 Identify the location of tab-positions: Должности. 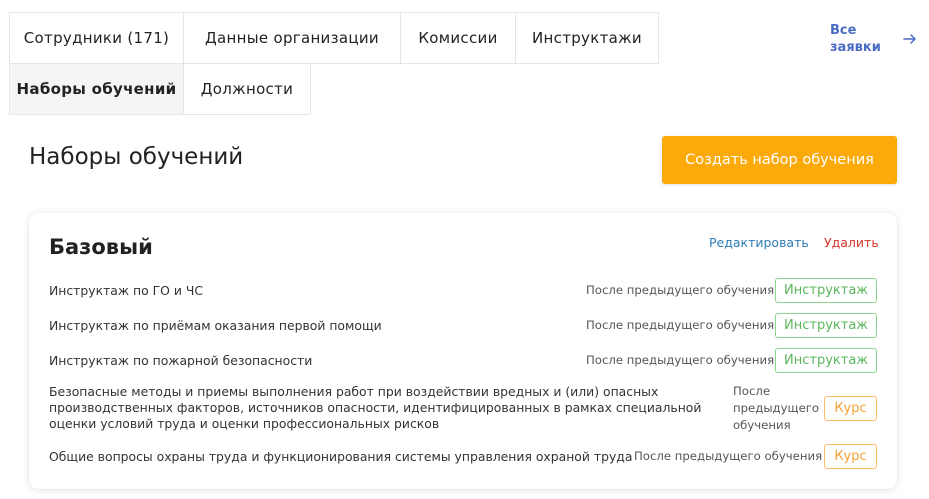
(247, 89).